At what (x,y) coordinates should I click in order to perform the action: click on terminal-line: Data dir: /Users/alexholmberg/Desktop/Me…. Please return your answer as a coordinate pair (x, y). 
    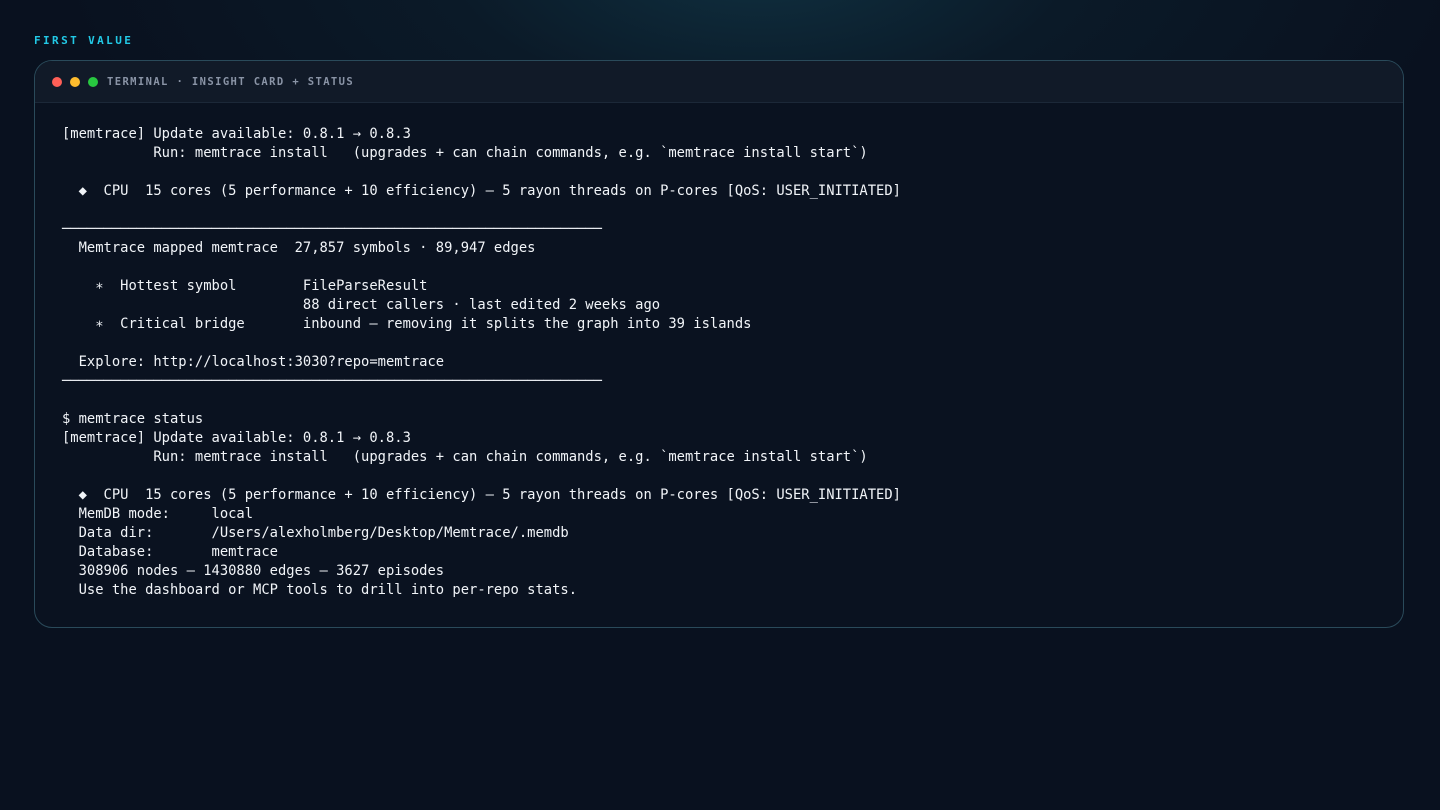
    Looking at the image, I should click on (315, 533).